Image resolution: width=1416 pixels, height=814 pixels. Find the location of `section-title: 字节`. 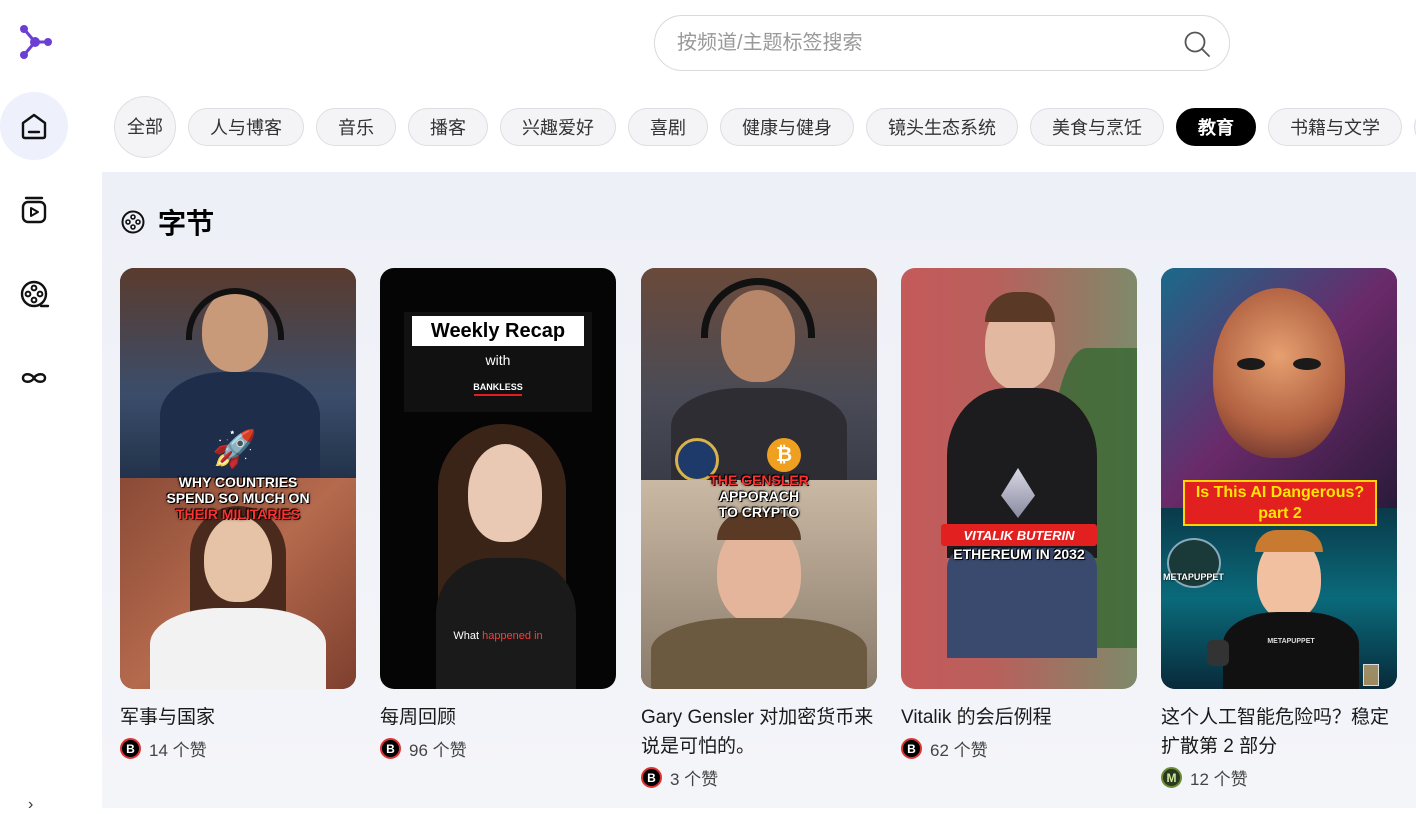

section-title: 字节 is located at coordinates (186, 223).